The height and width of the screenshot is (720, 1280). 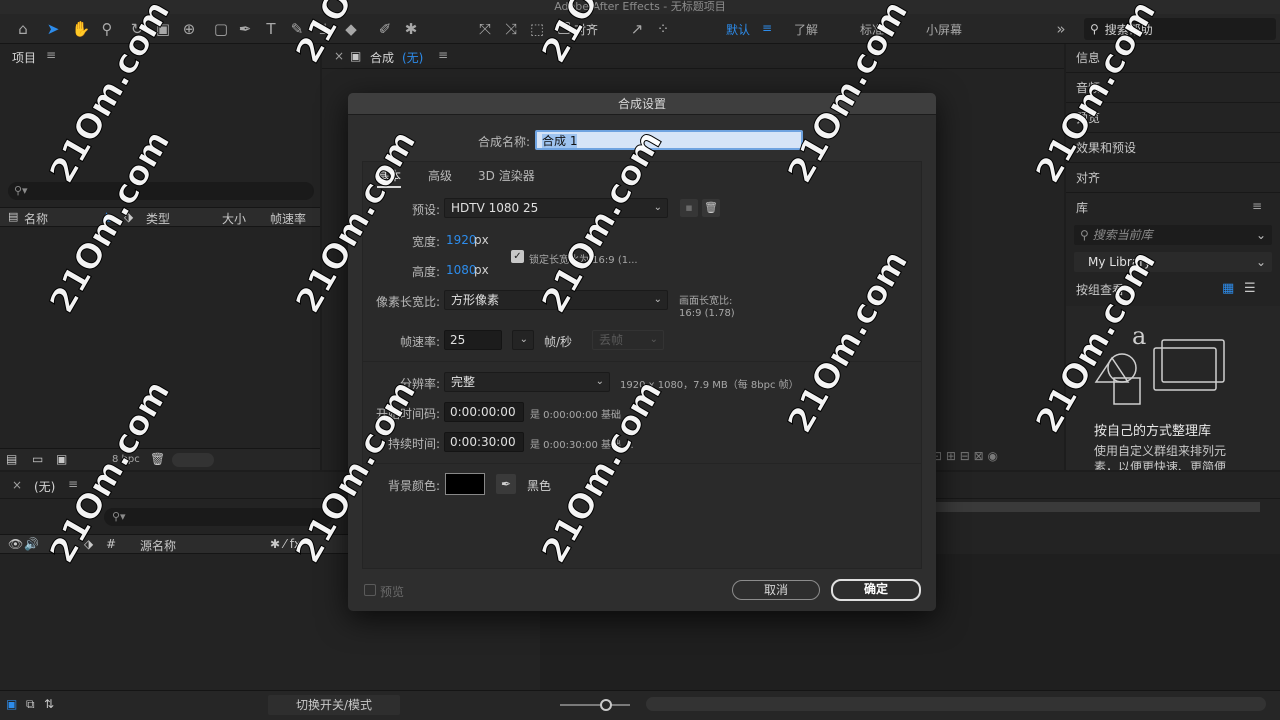 I want to click on snap-features-icon: ⁘, so click(x=663, y=29).